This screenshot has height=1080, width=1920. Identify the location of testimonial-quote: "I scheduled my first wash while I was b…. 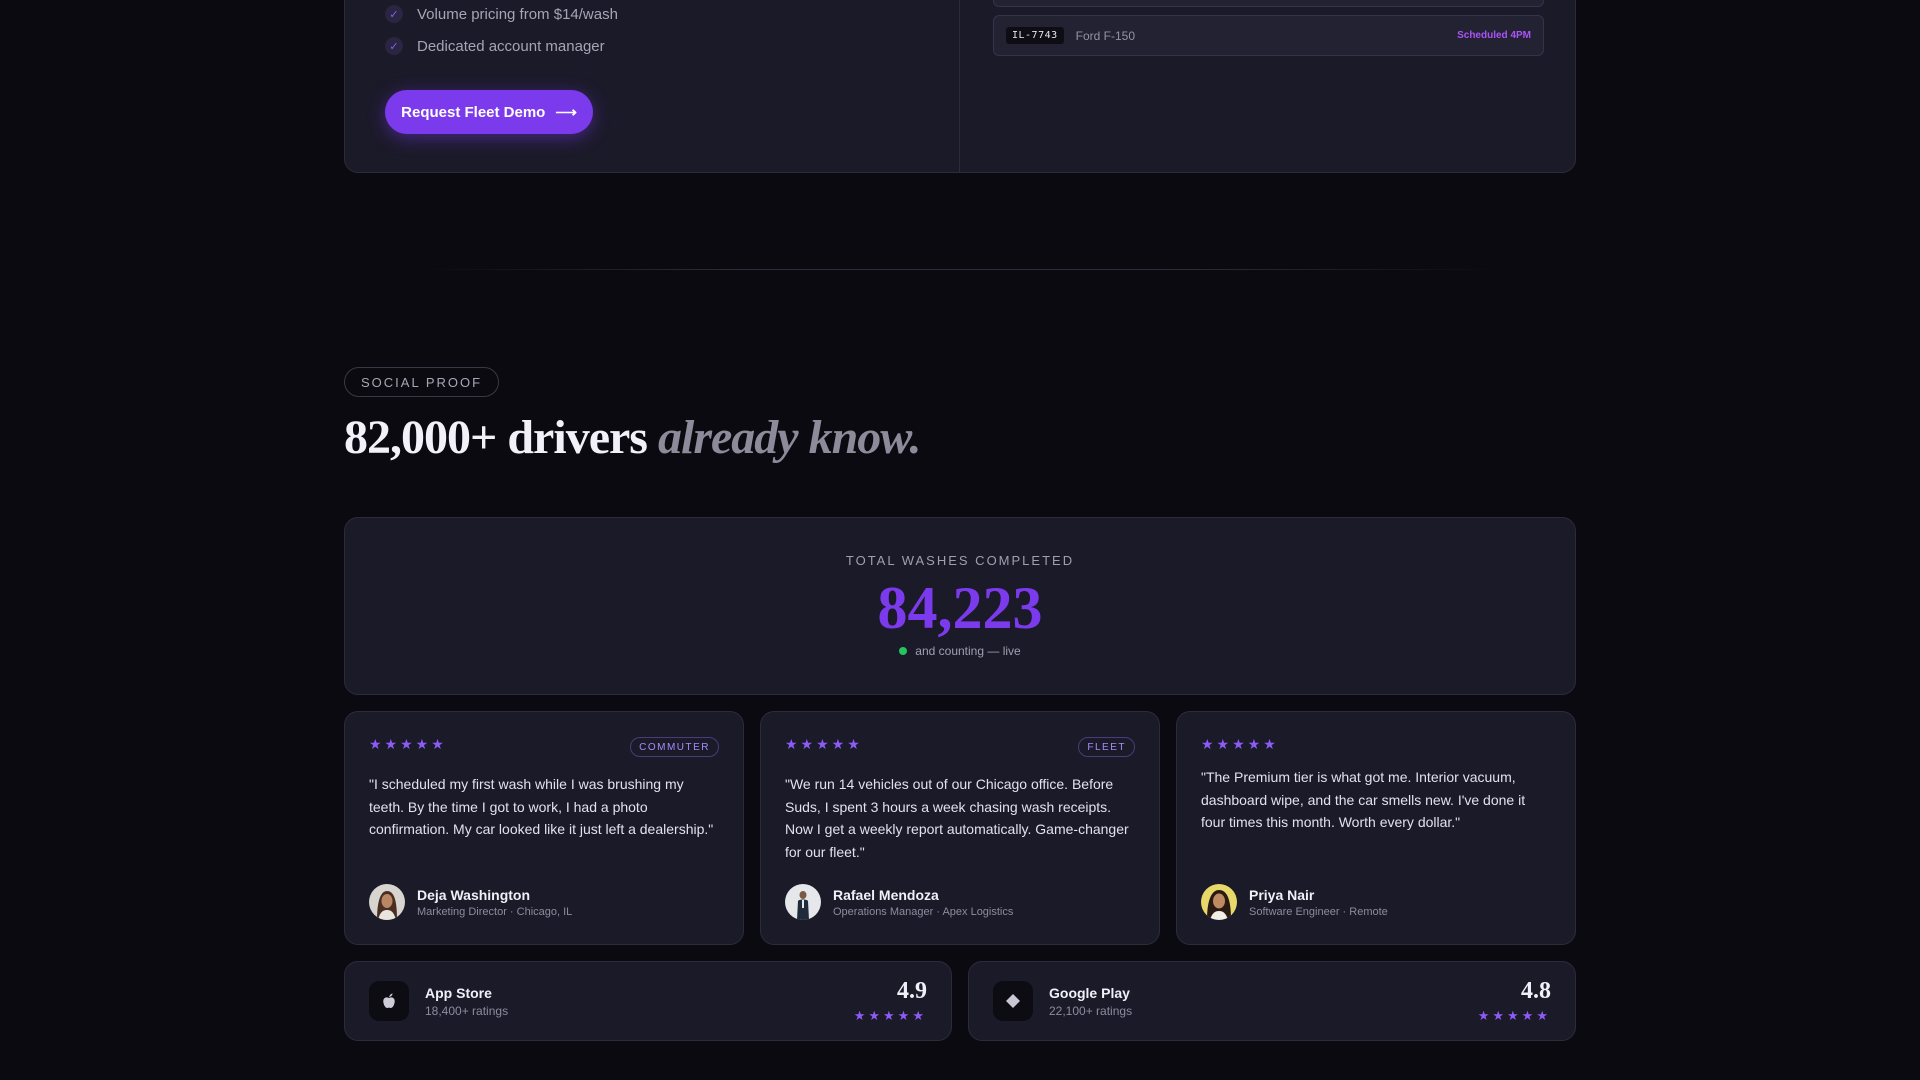
(541, 807).